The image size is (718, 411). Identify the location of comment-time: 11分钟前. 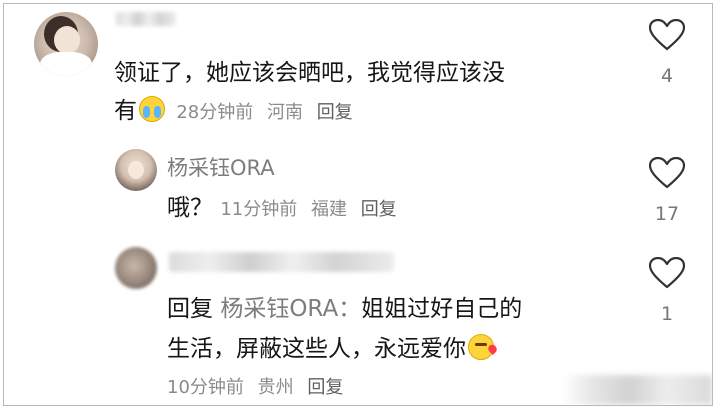
(259, 209).